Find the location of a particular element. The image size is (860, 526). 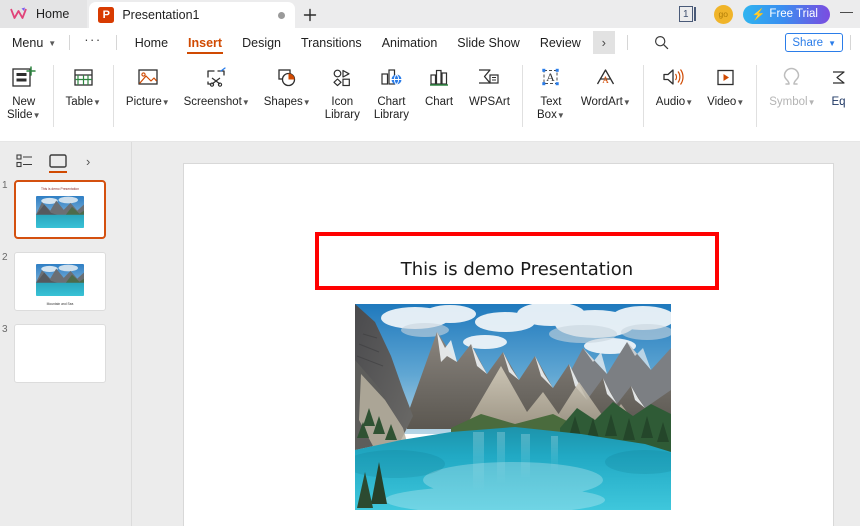

outline-view-icon is located at coordinates (24, 161).